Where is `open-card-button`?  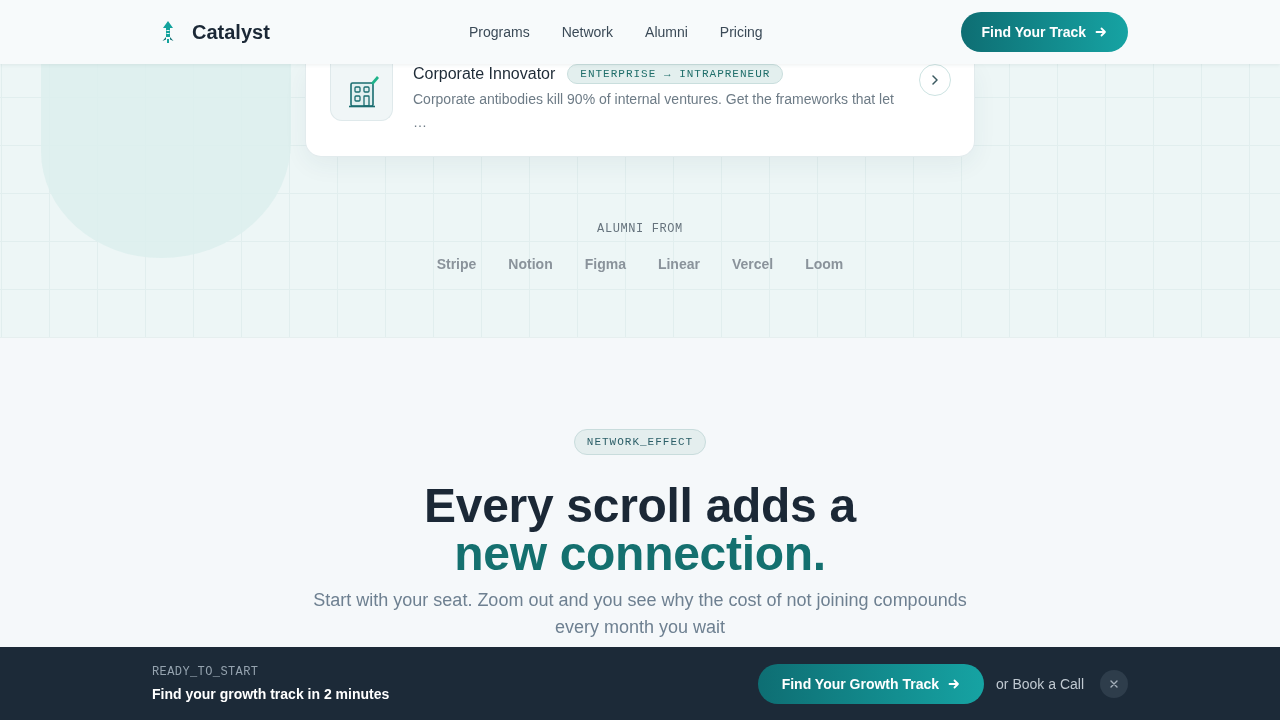 open-card-button is located at coordinates (935, 80).